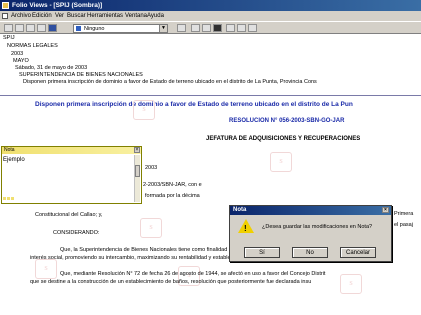 This screenshot has width=421, height=315. I want to click on considerando-label: CONSIDERANDO:, so click(76, 233).